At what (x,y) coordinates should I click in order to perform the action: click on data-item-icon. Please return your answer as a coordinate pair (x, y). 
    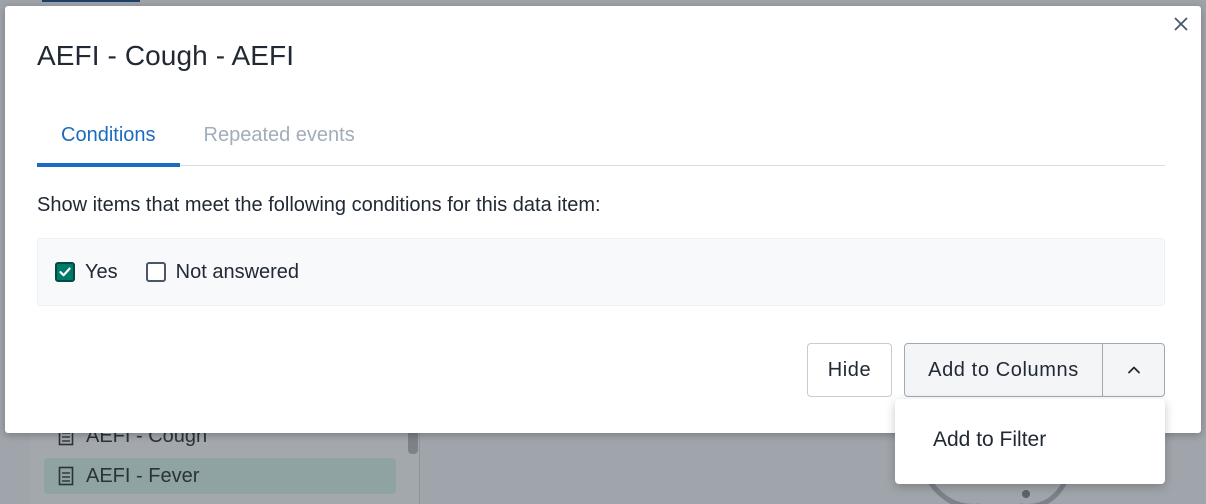
    Looking at the image, I should click on (66, 476).